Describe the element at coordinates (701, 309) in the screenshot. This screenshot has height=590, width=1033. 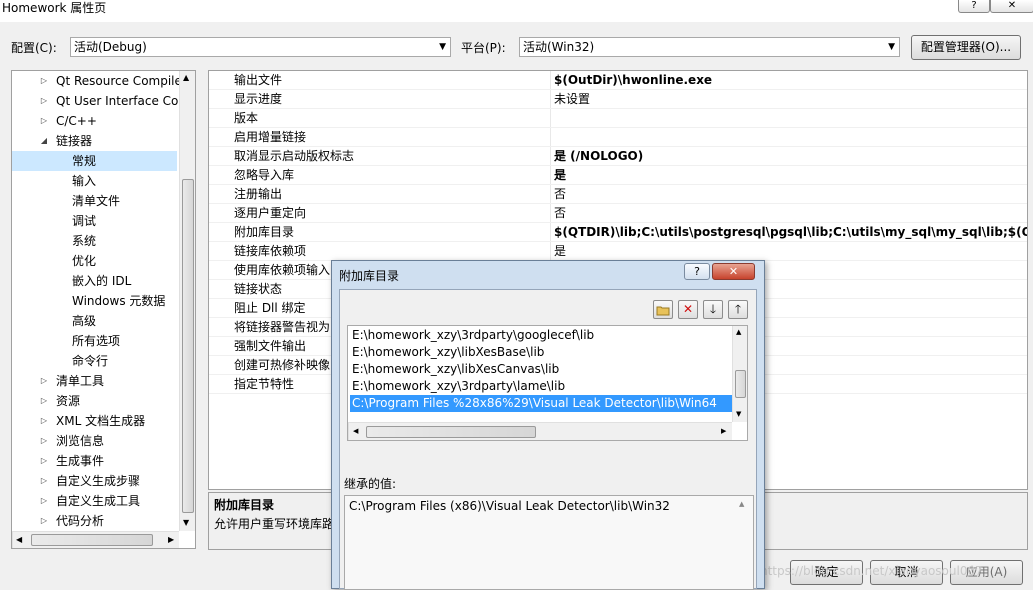
I see `list-toolbar: ✕ 🡓 🡑` at that location.